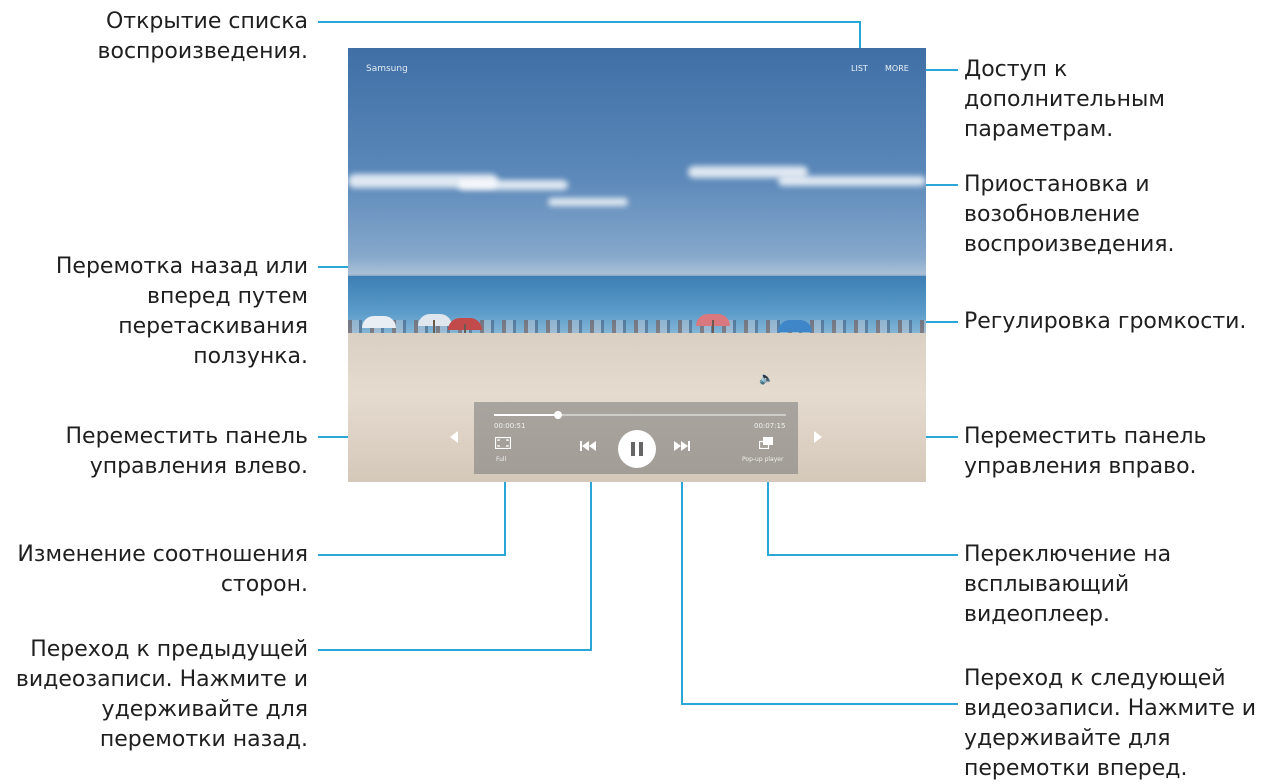 This screenshot has height=784, width=1276. What do you see at coordinates (818, 437) in the screenshot?
I see `arrow-right-icon` at bounding box center [818, 437].